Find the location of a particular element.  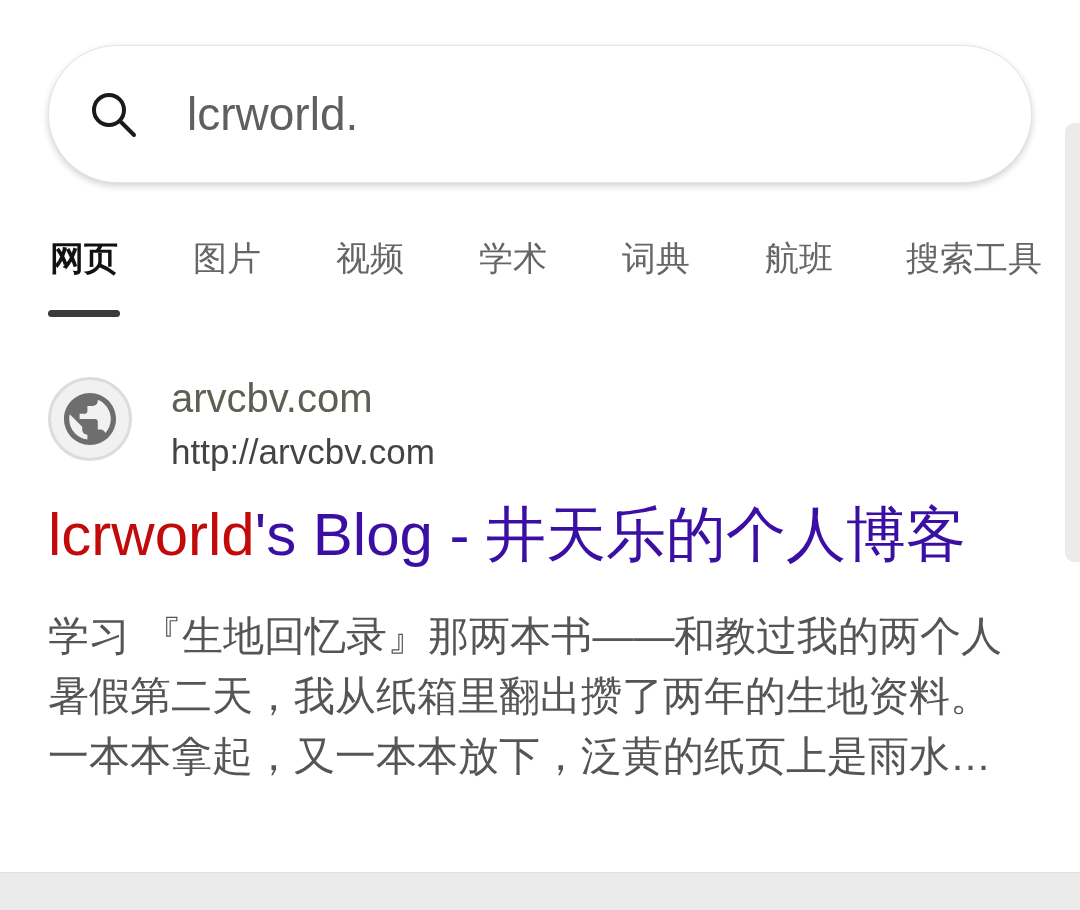

result-title-link: lcrworld's Blog - 井天乐的个人博客 is located at coordinates (507, 535).